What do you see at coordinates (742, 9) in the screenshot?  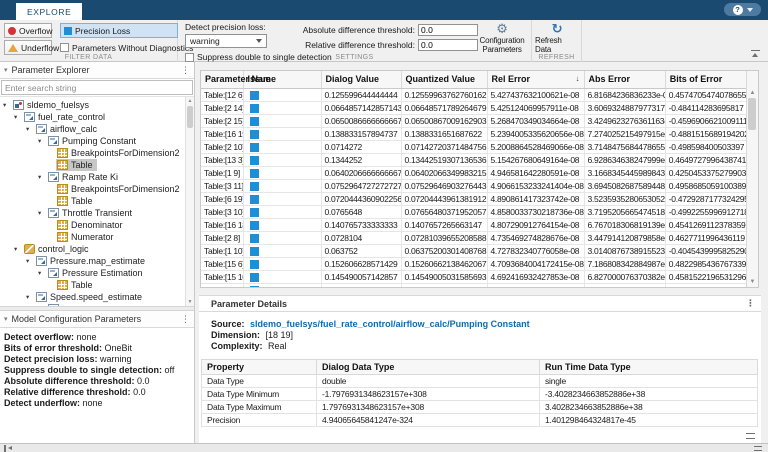 I see `help-button: ?` at bounding box center [742, 9].